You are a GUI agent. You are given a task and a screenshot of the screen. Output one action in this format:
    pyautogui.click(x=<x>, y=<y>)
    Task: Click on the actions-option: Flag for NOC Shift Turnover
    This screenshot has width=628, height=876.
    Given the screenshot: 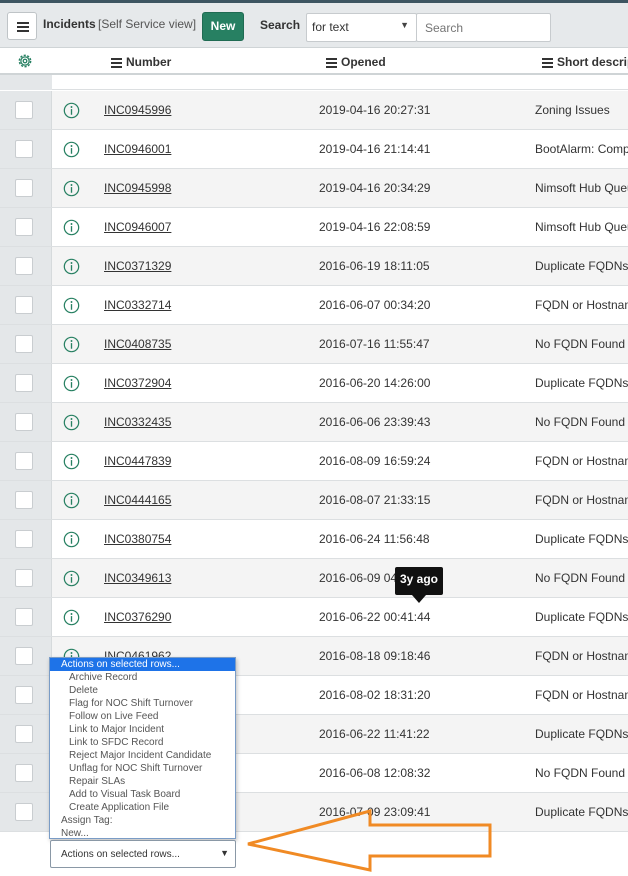 What is the action you would take?
    pyautogui.click(x=142, y=703)
    